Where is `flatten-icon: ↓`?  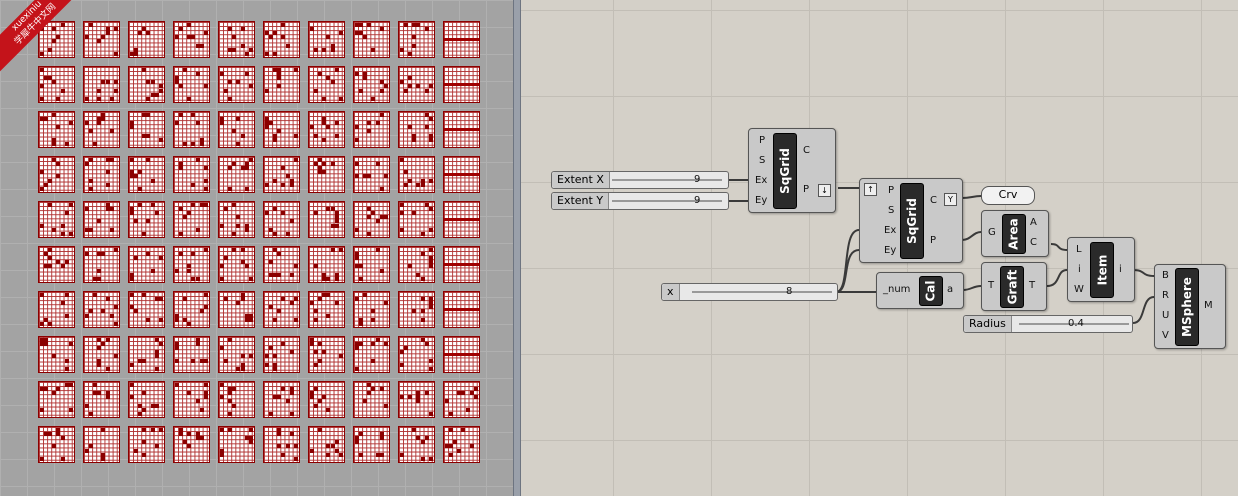 flatten-icon: ↓ is located at coordinates (824, 190).